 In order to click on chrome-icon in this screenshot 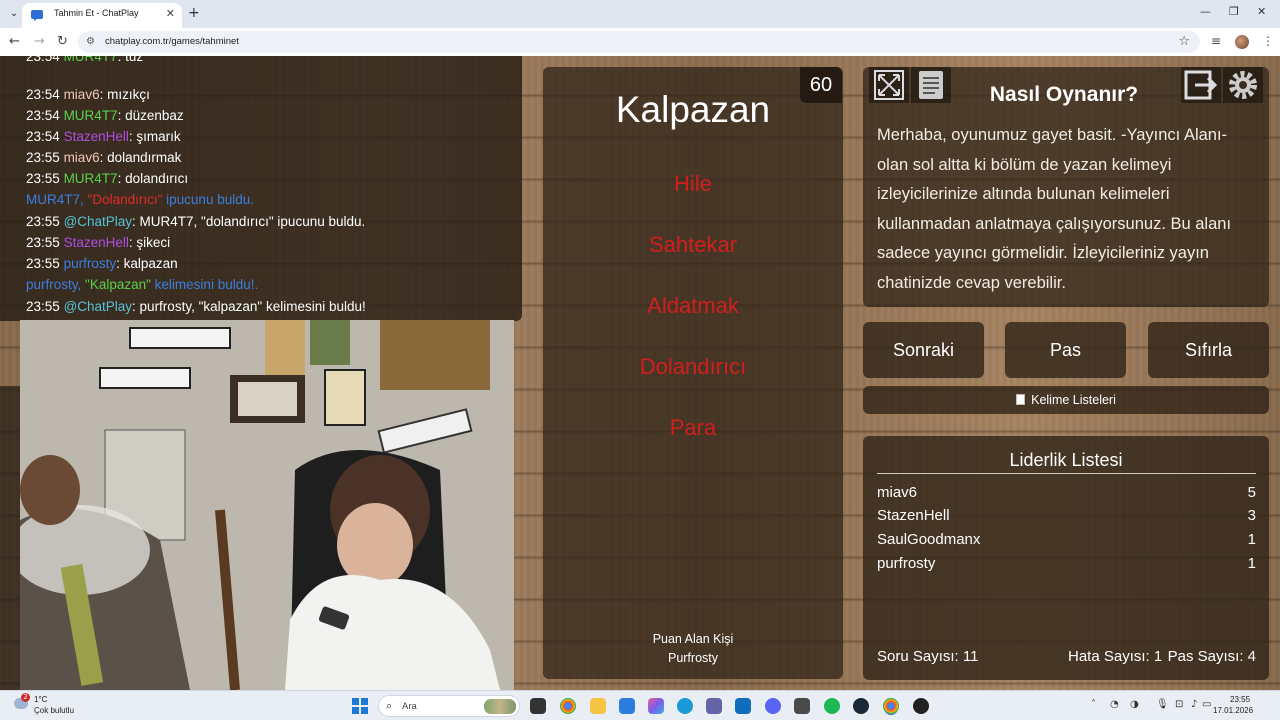, I will do `click(568, 706)`.